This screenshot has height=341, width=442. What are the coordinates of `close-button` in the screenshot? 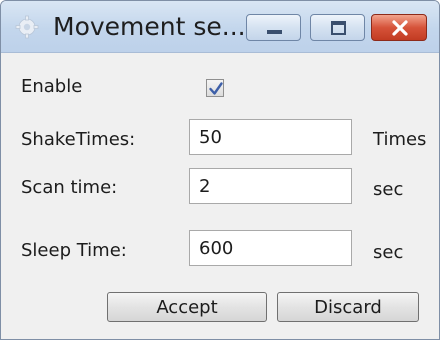 It's located at (399, 27).